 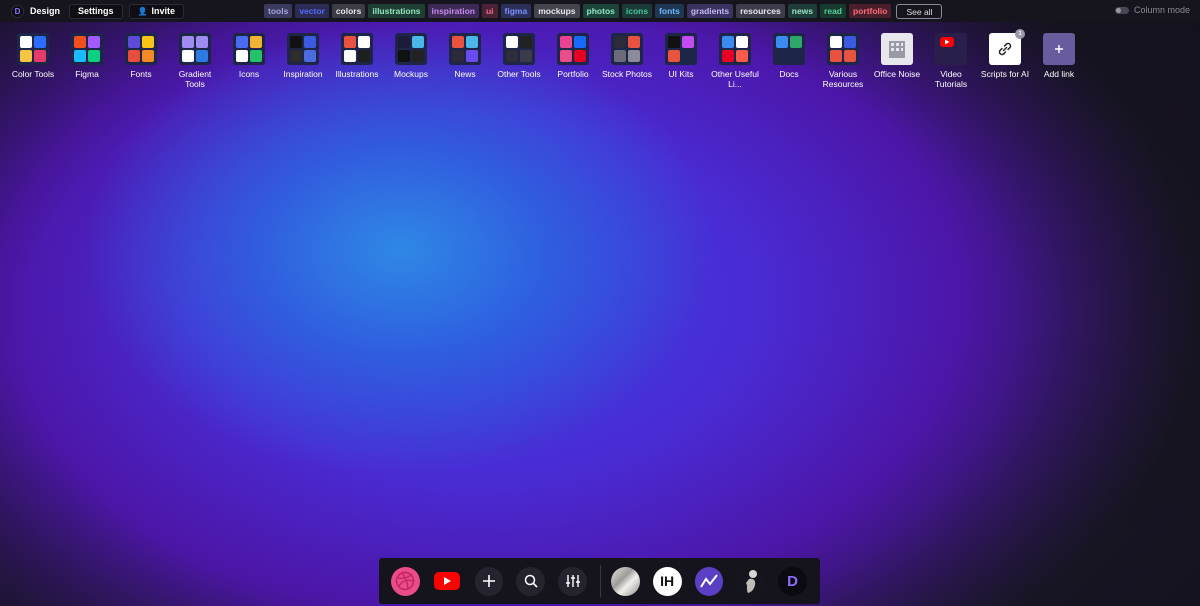 What do you see at coordinates (870, 11) in the screenshot?
I see `tag-portfolio: portfolio` at bounding box center [870, 11].